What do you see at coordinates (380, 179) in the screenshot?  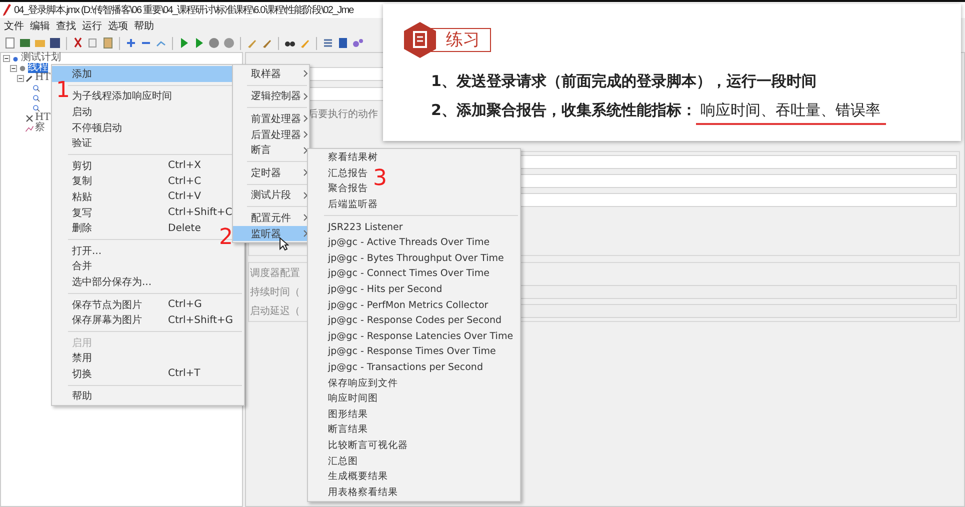 I see `step-number: 3` at bounding box center [380, 179].